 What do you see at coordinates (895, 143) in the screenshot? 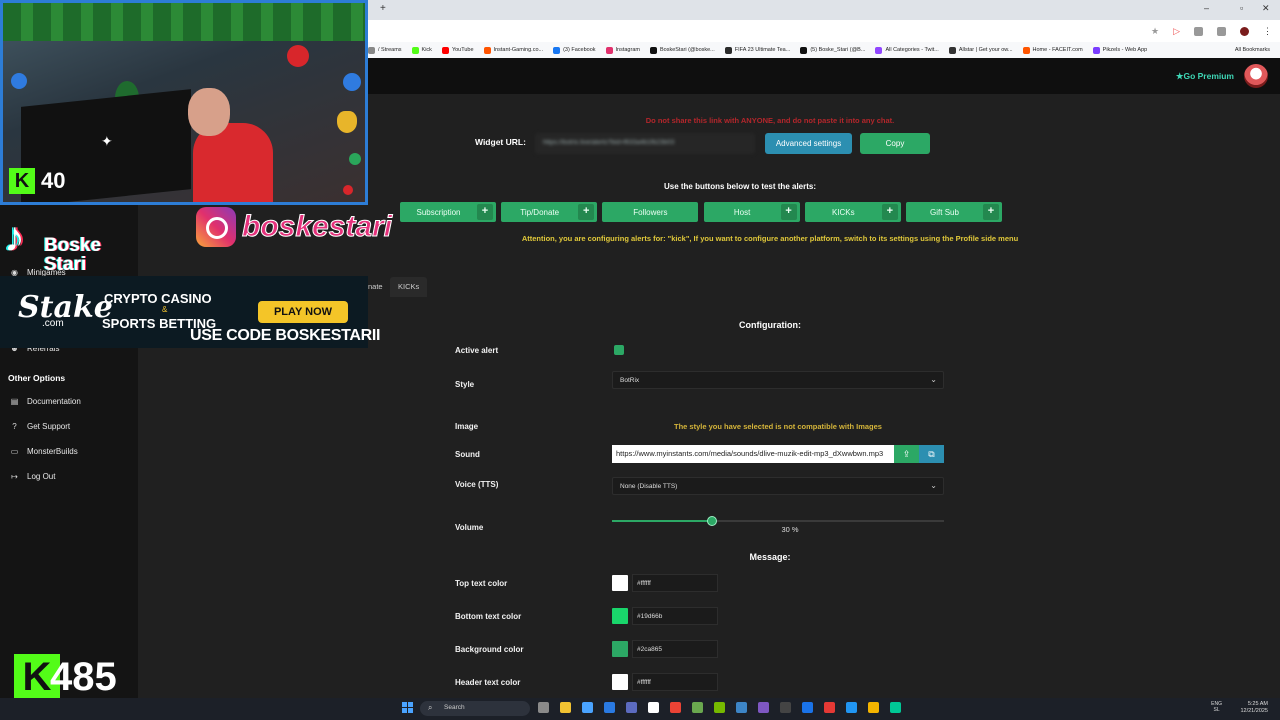
I see `copy-button: Copy` at bounding box center [895, 143].